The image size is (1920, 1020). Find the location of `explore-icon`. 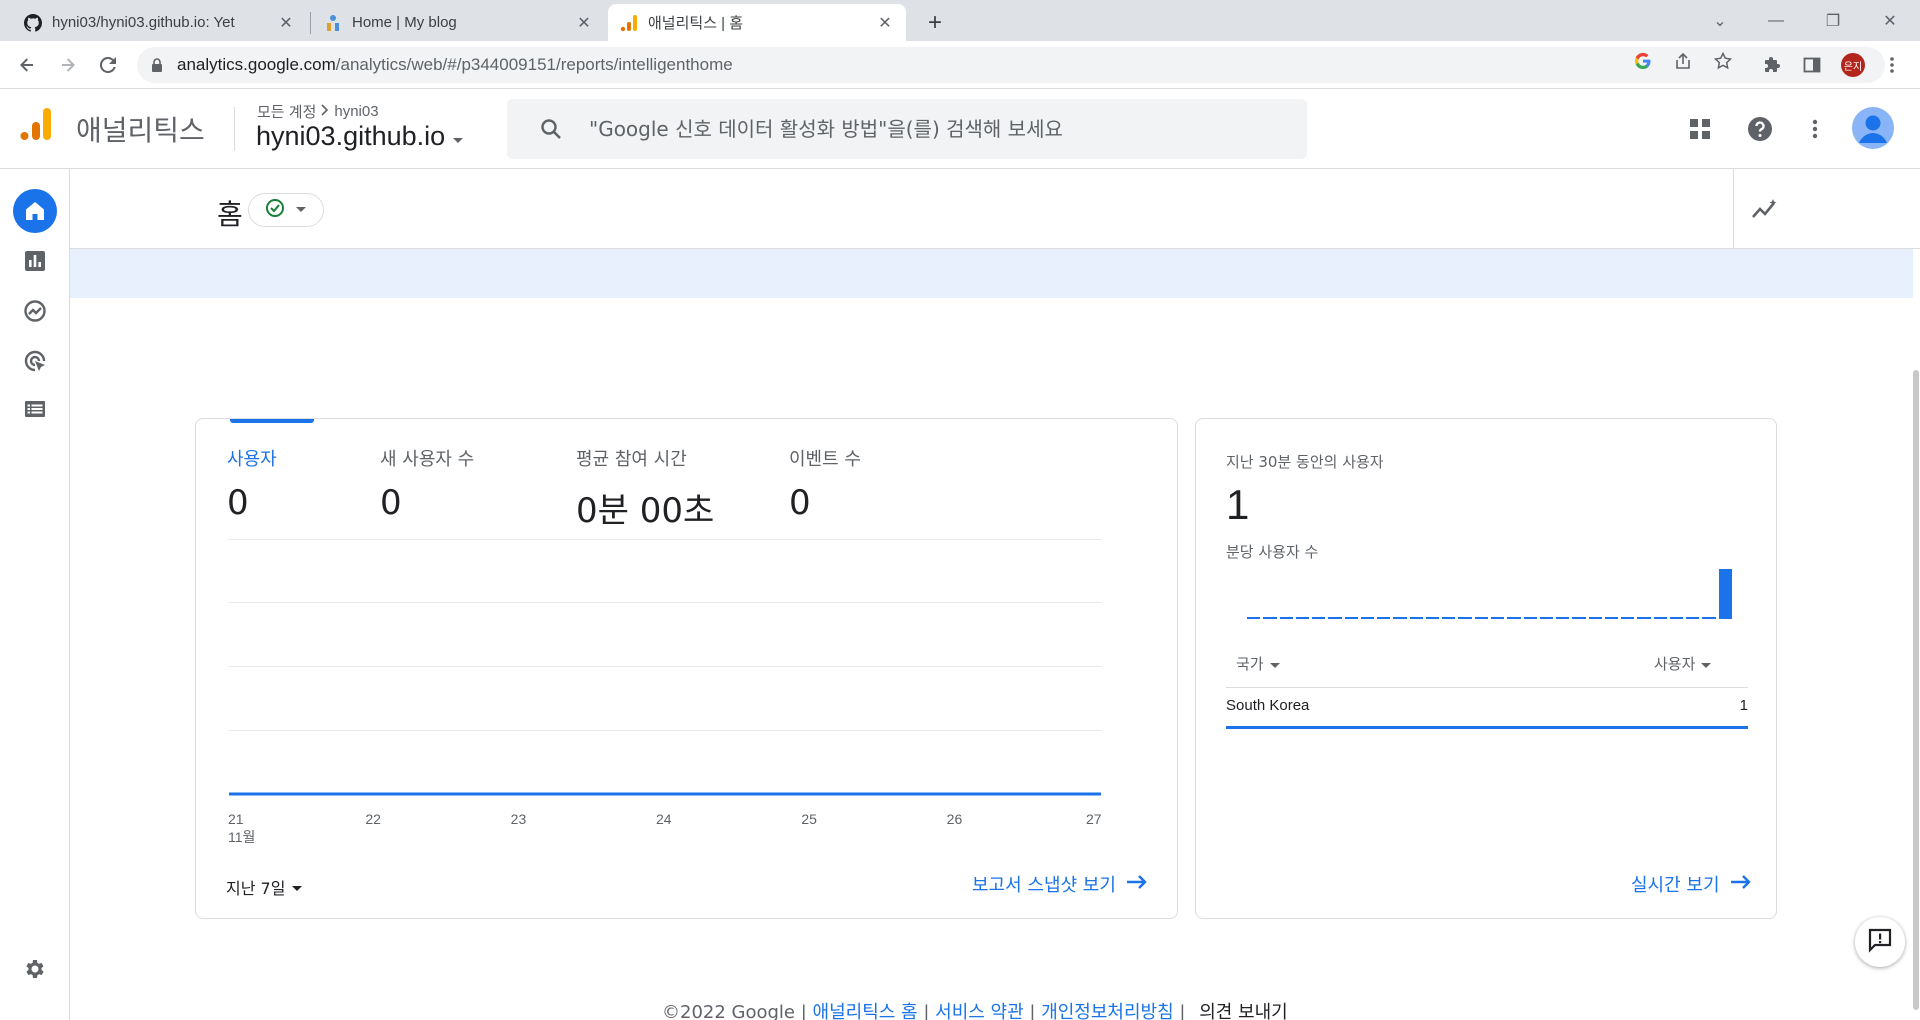

explore-icon is located at coordinates (35, 311).